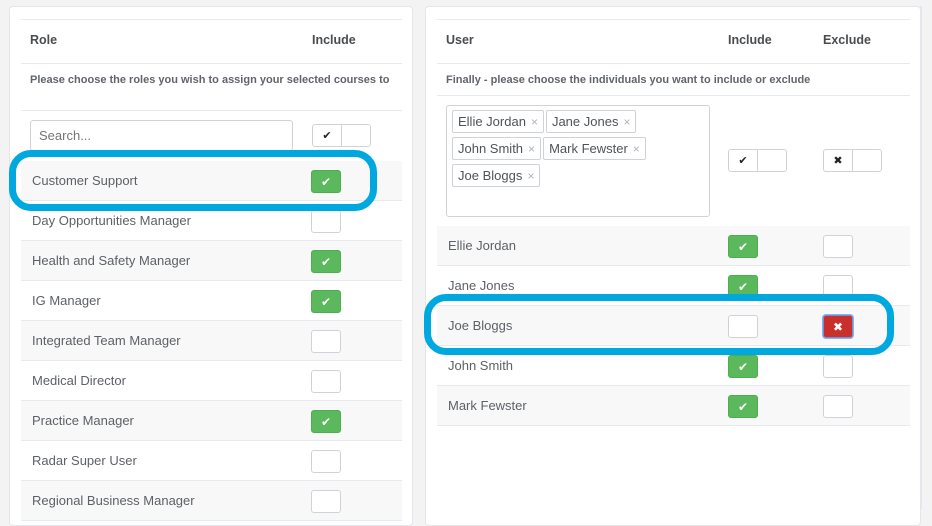 This screenshot has width=932, height=526. What do you see at coordinates (673, 326) in the screenshot?
I see `user-row: Joe Bloggs ✖` at bounding box center [673, 326].